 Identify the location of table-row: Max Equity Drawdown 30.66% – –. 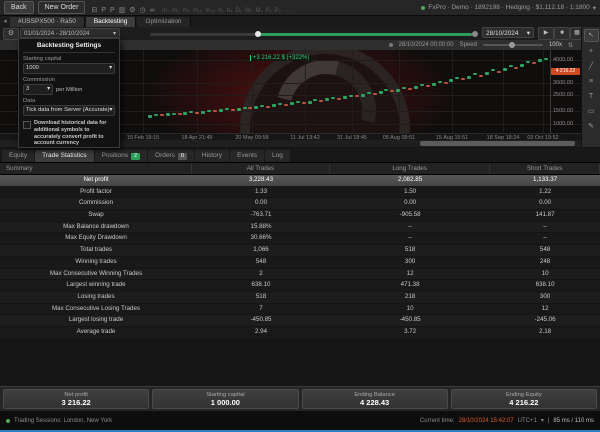
(300, 239).